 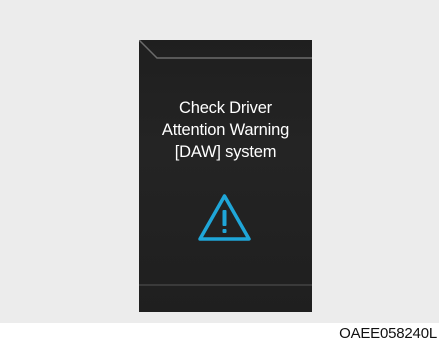 What do you see at coordinates (388, 333) in the screenshot?
I see `figure-code-label: OAEE058240L` at bounding box center [388, 333].